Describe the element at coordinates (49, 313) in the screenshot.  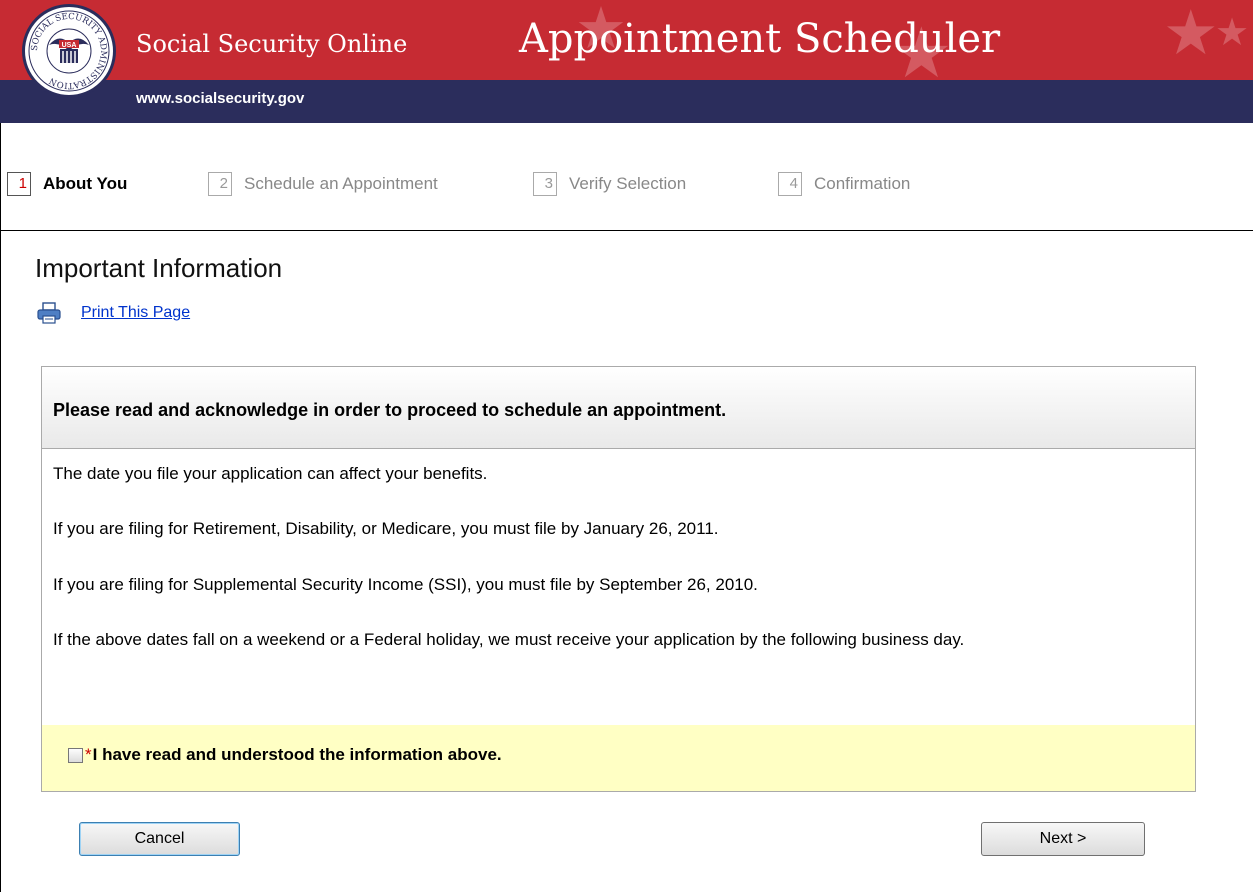
I see `printer-icon` at that location.